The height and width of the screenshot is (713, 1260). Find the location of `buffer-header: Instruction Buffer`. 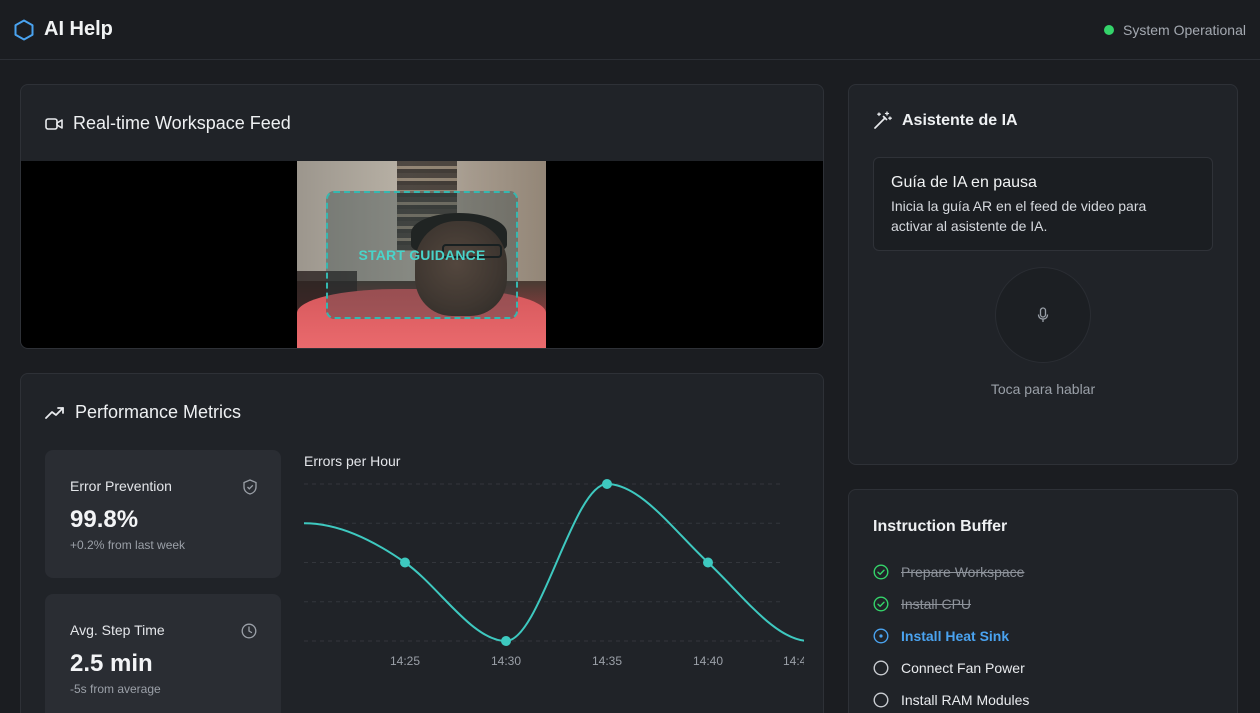

buffer-header: Instruction Buffer is located at coordinates (940, 527).